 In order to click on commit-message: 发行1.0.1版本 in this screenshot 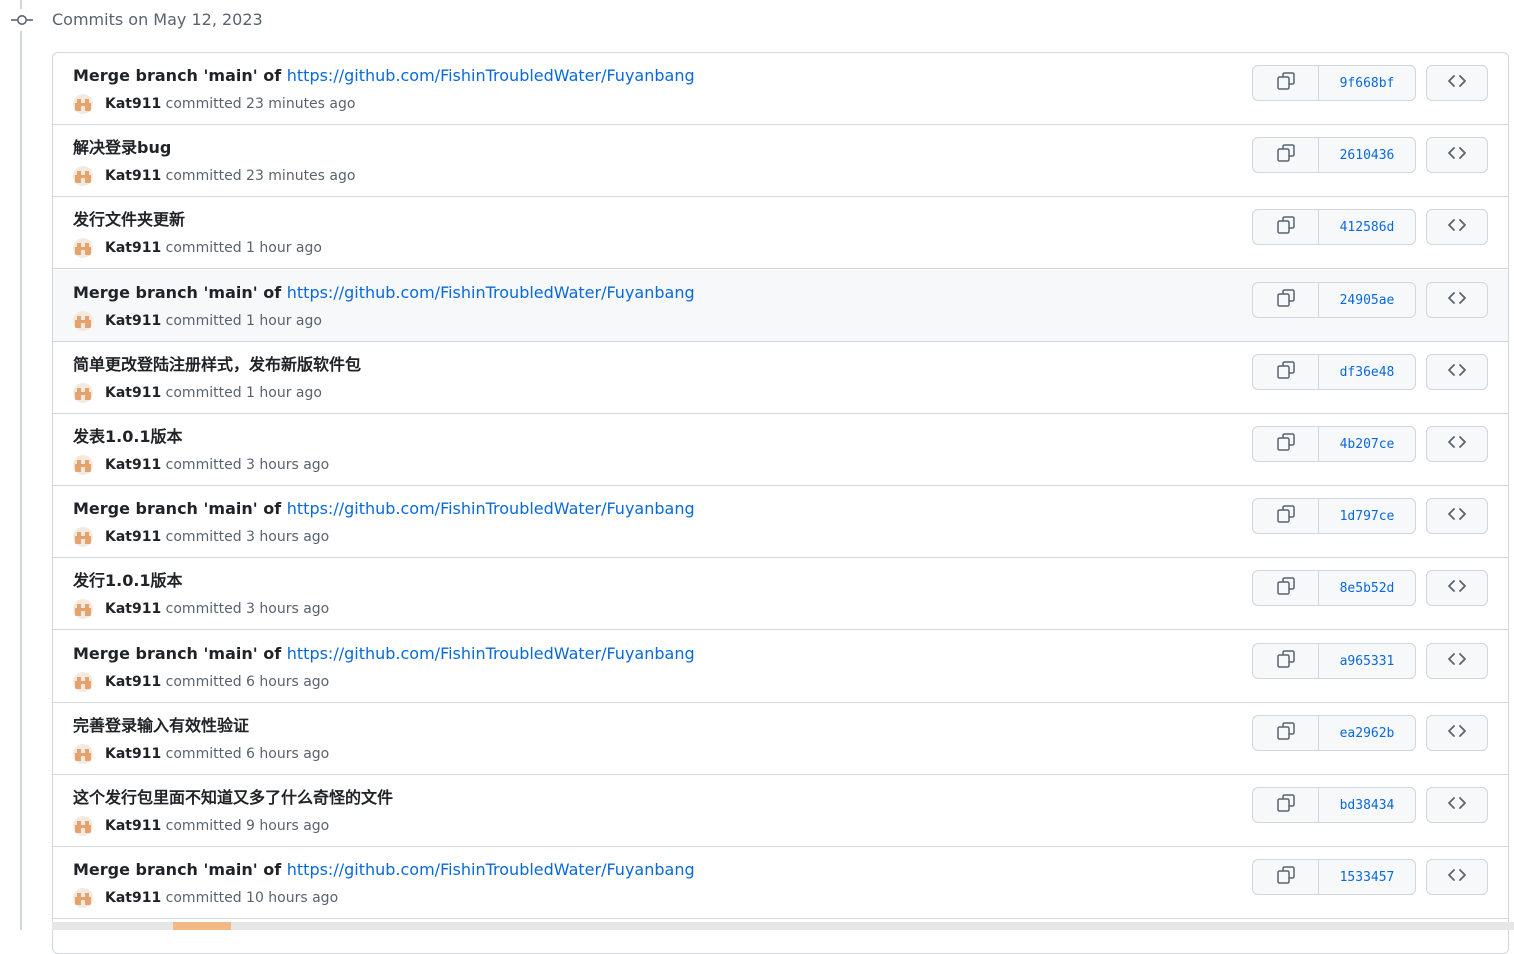, I will do `click(128, 581)`.